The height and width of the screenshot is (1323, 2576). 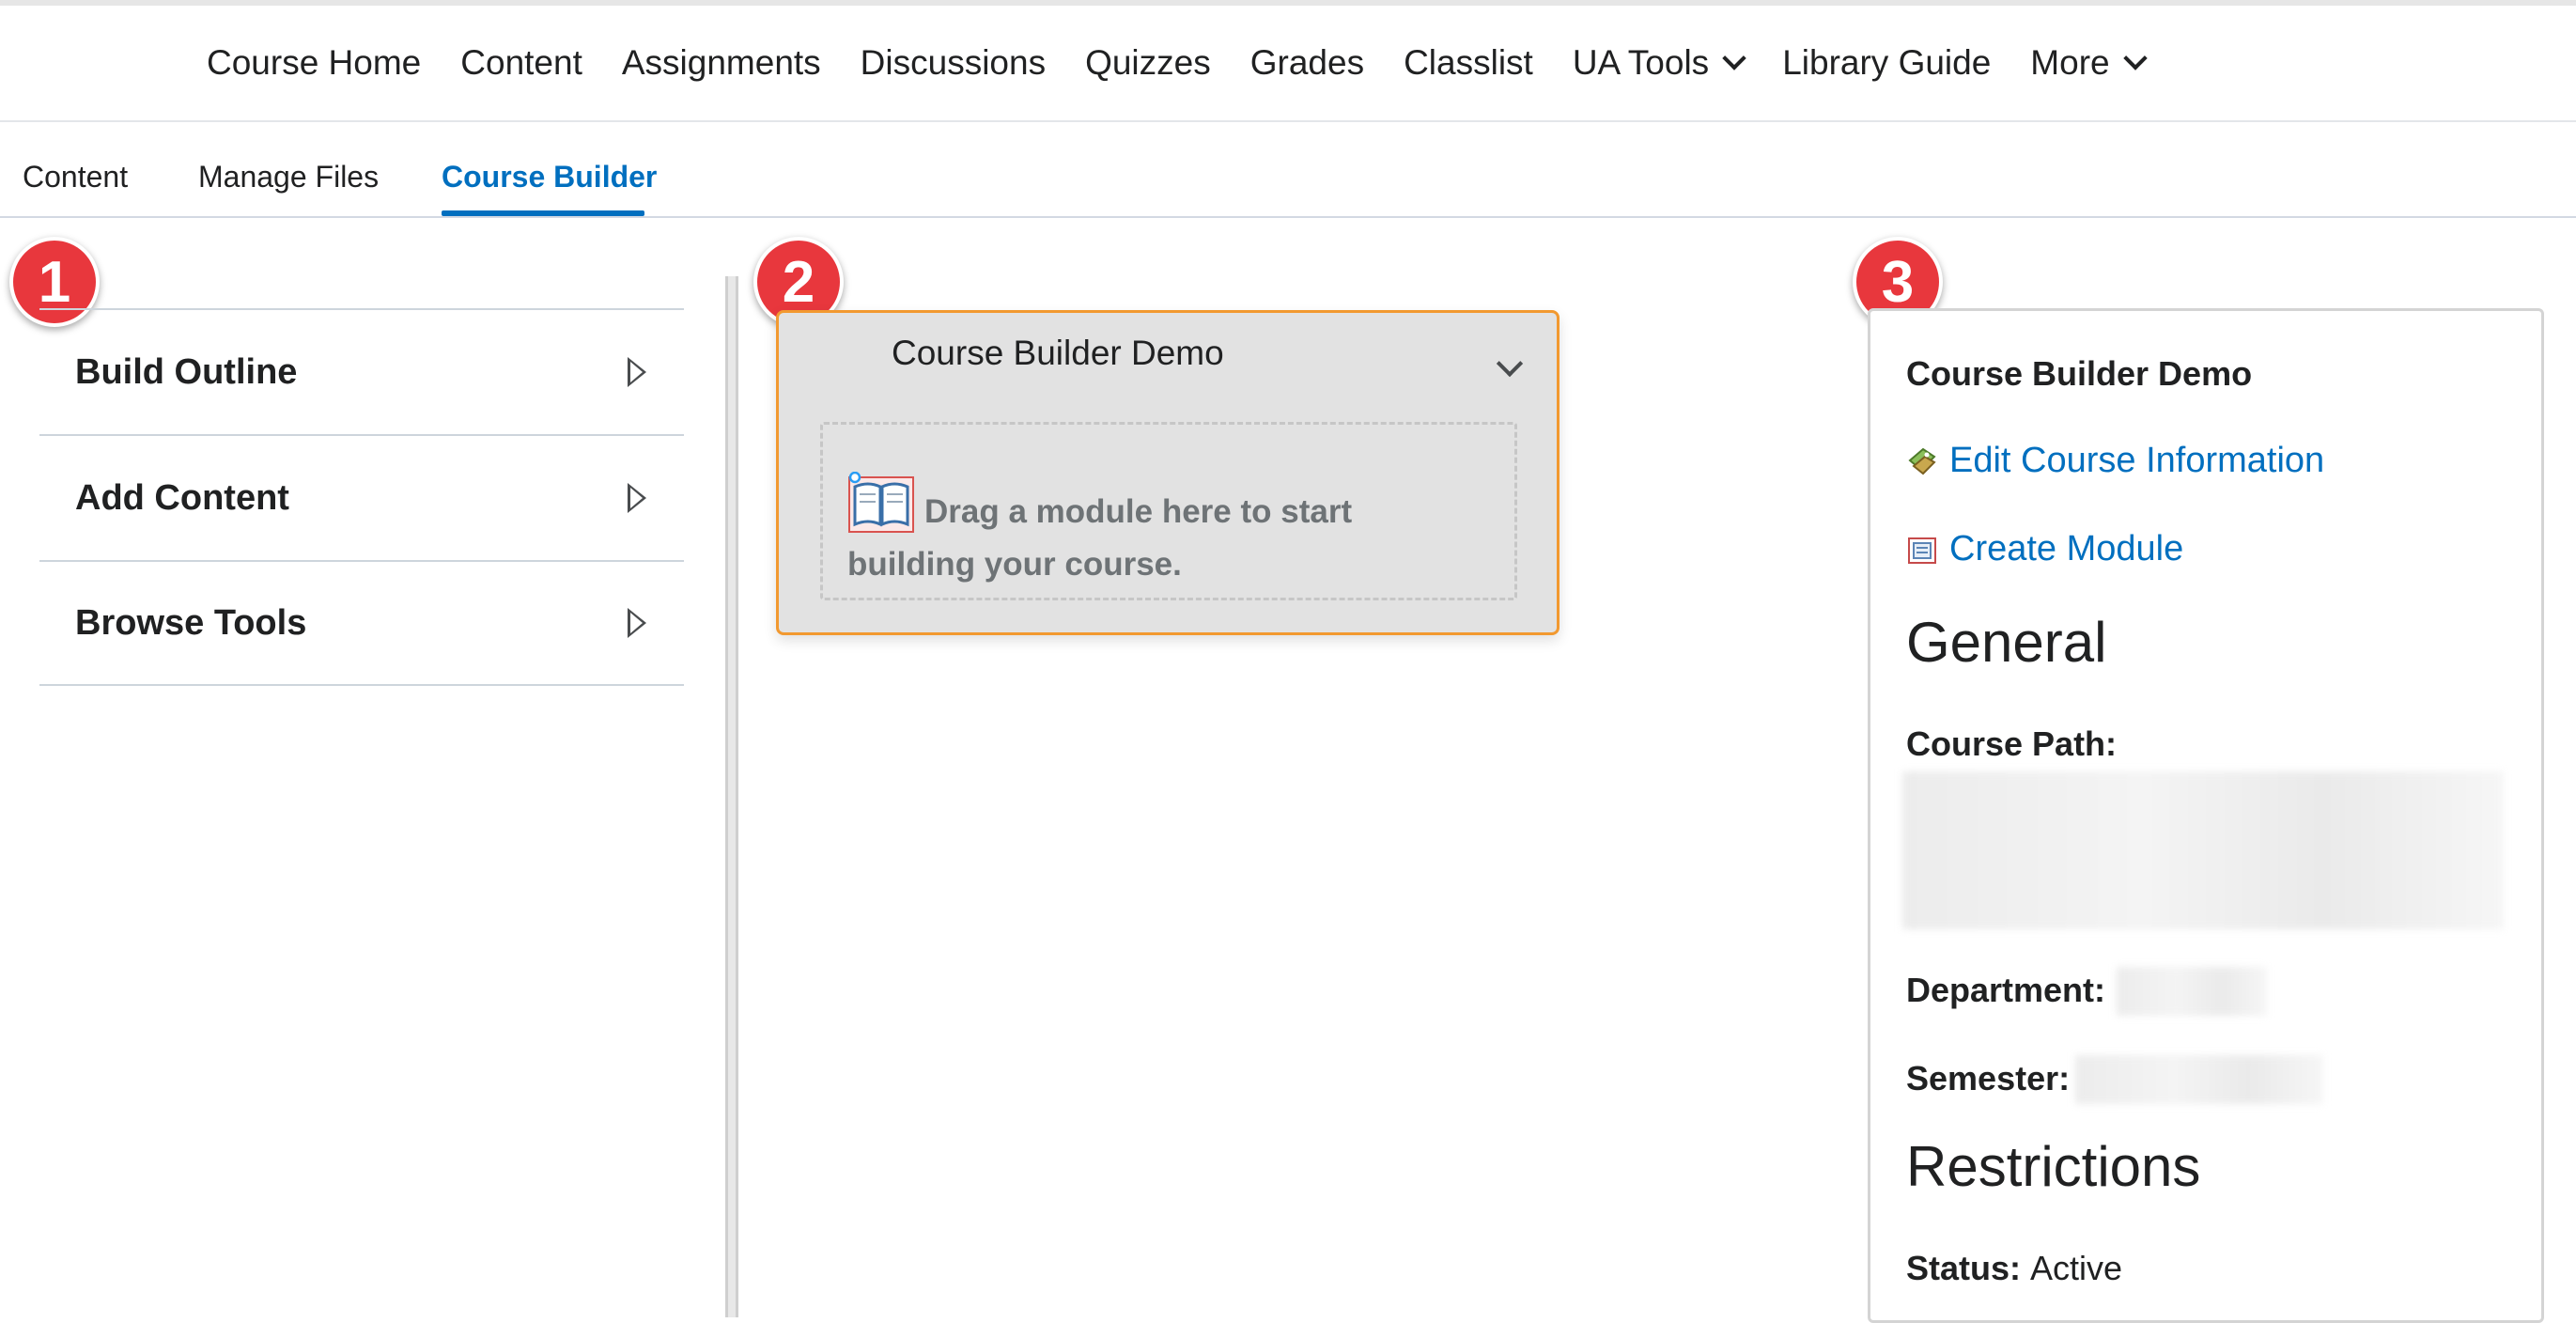 What do you see at coordinates (881, 502) in the screenshot?
I see `open-book-icon` at bounding box center [881, 502].